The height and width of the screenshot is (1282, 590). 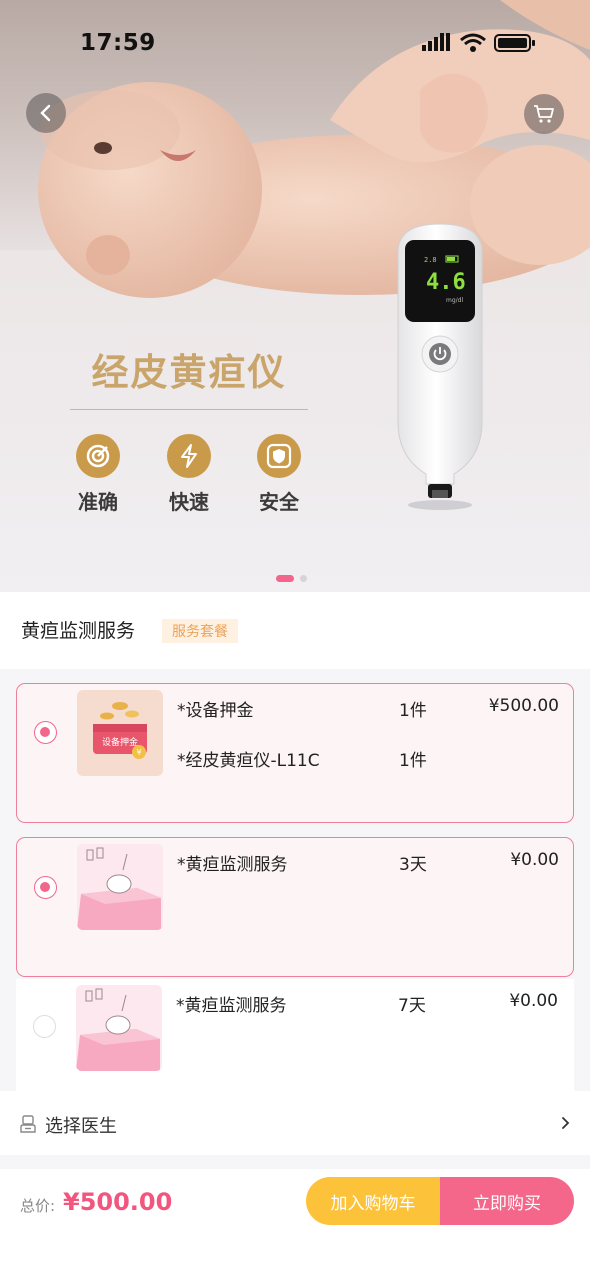 What do you see at coordinates (368, 862) in the screenshot?
I see `package-item-row: *黄疸监测服务 3天 ¥0.00` at bounding box center [368, 862].